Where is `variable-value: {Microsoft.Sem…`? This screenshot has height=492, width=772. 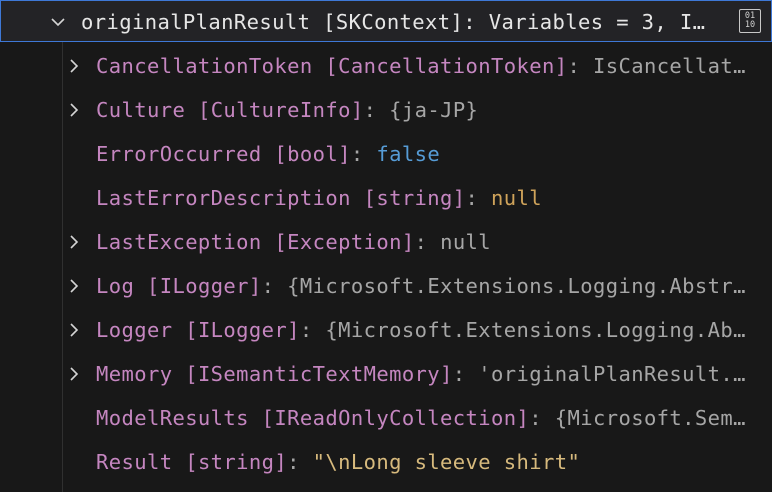
variable-value: {Microsoft.Sem… is located at coordinates (650, 418).